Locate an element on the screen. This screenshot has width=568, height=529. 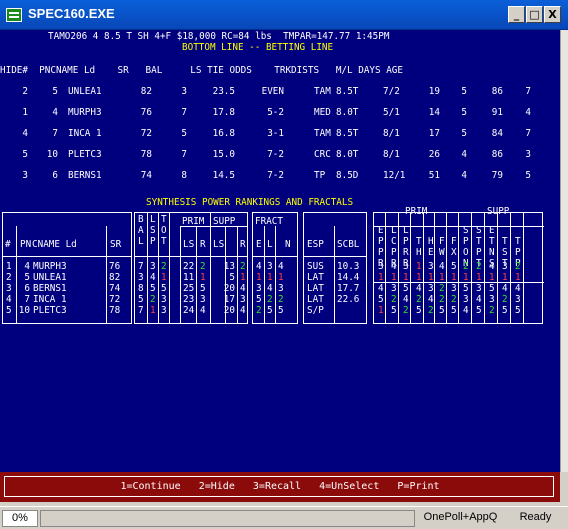
bet-cell-ml: 7/2 is located at coordinates (391, 91).